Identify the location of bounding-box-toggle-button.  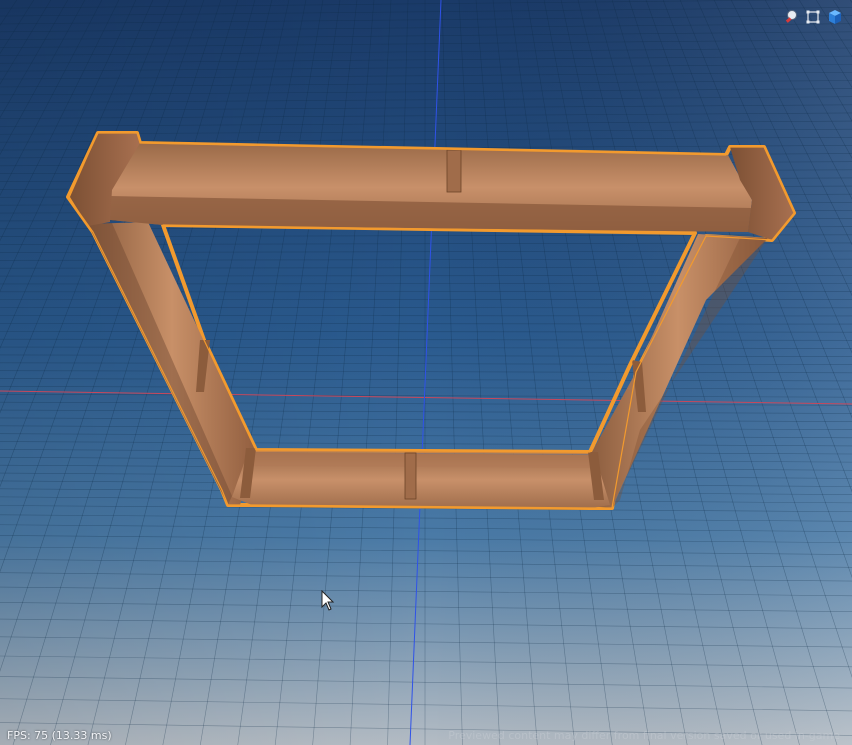
(813, 17).